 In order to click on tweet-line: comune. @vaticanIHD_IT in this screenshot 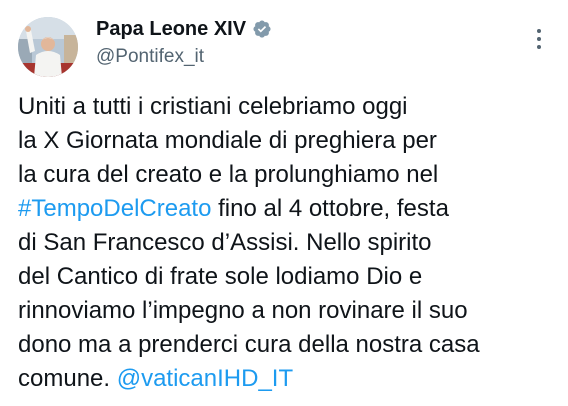, I will do `click(288, 379)`.